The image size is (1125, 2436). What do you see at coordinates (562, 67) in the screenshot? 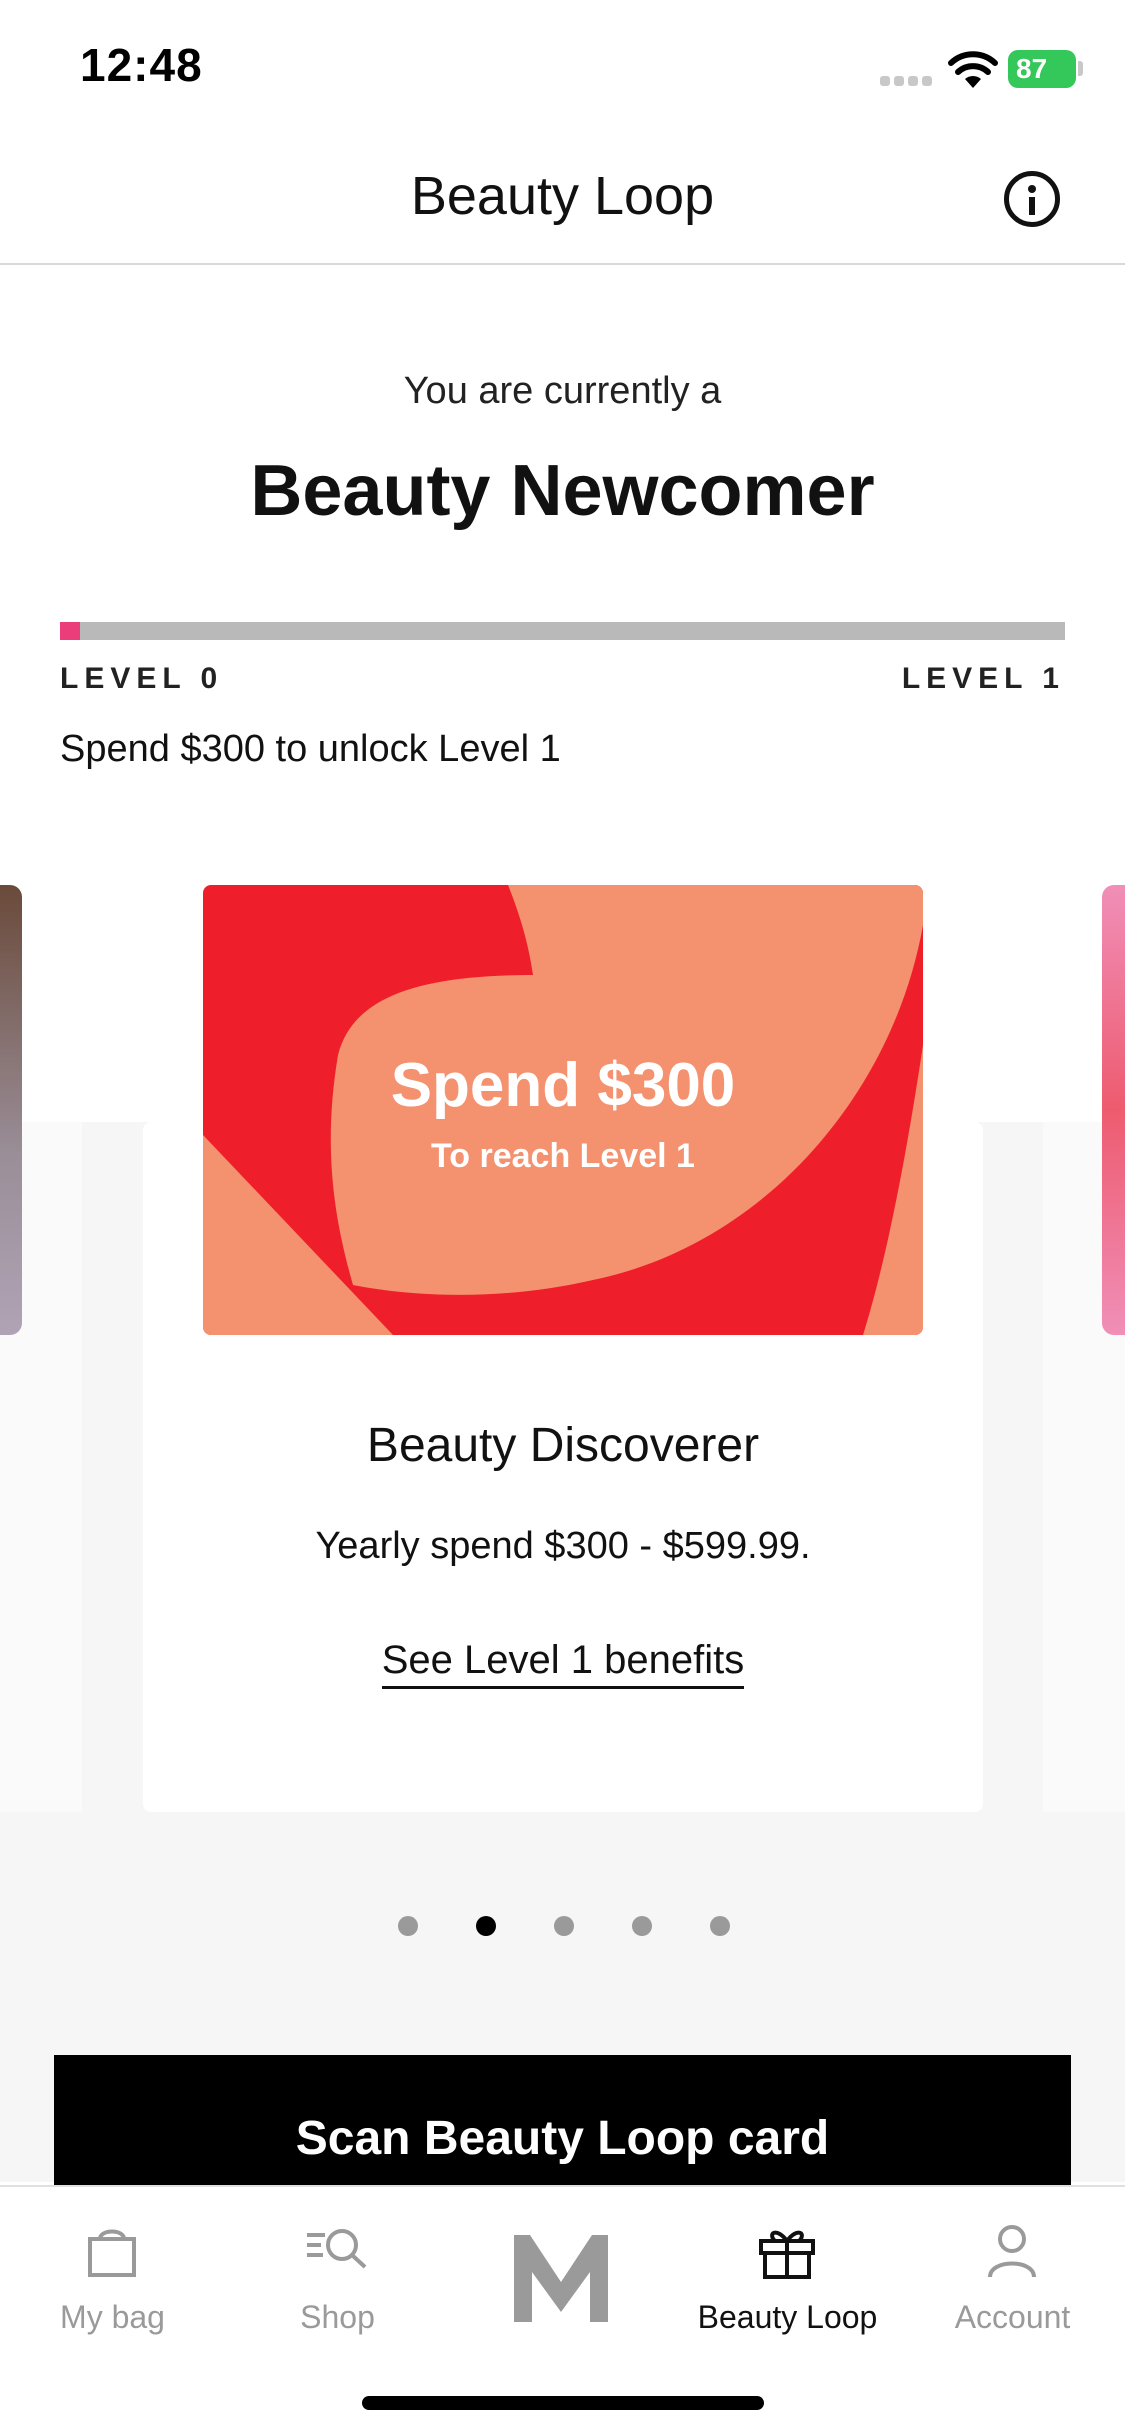
I see `status-bar: 12:48 87` at bounding box center [562, 67].